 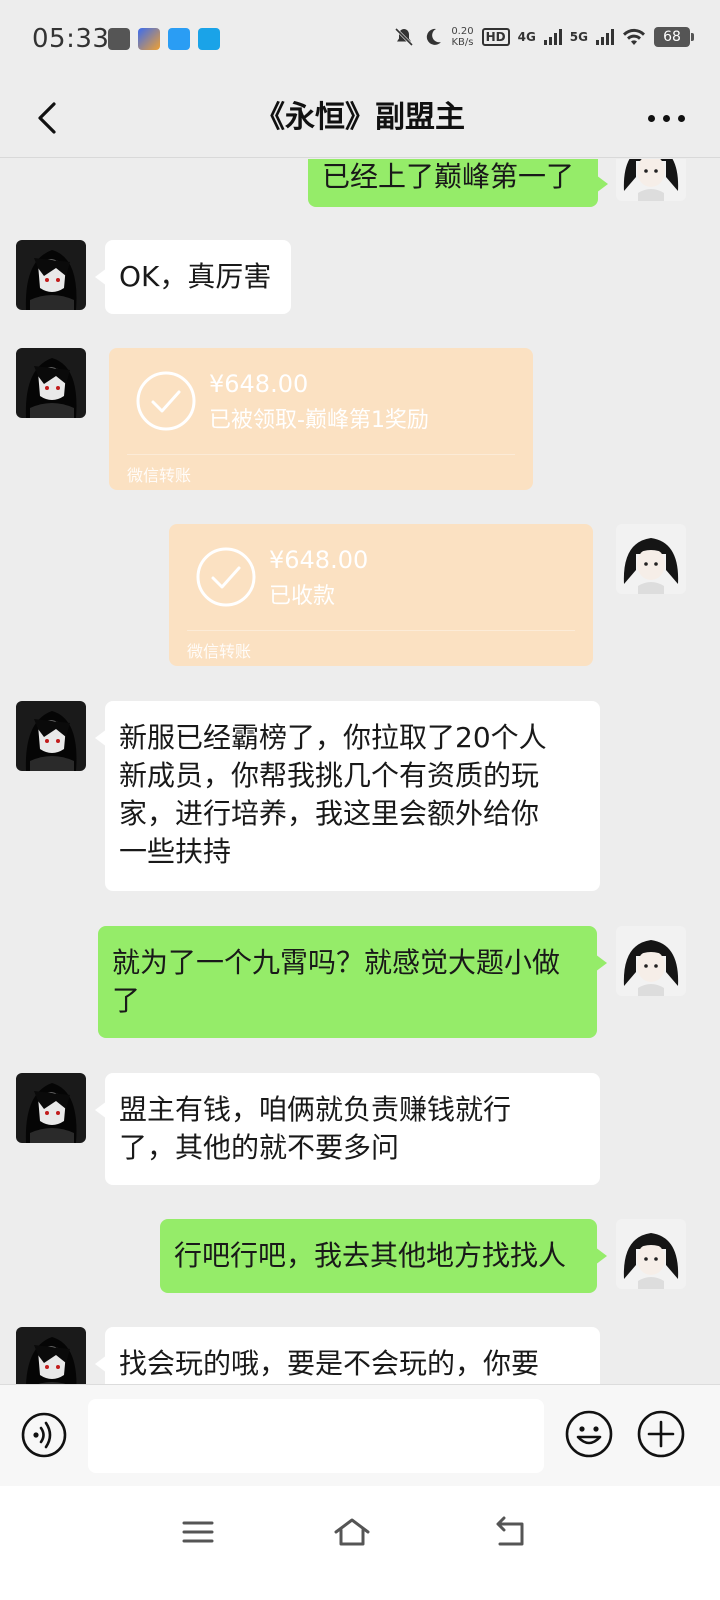 I want to click on home-icon, so click(x=352, y=1532).